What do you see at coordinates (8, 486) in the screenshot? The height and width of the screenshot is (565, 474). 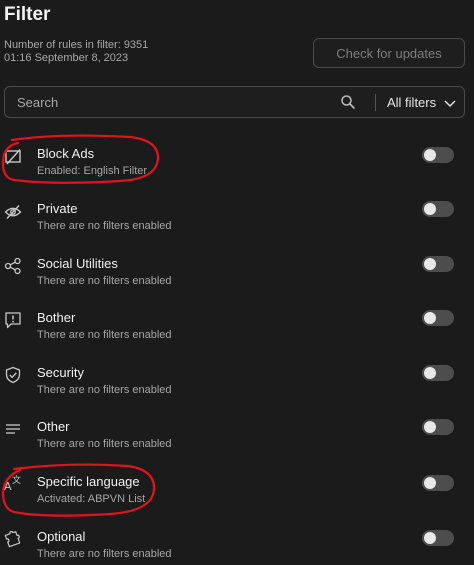 I see `svg-text: A` at bounding box center [8, 486].